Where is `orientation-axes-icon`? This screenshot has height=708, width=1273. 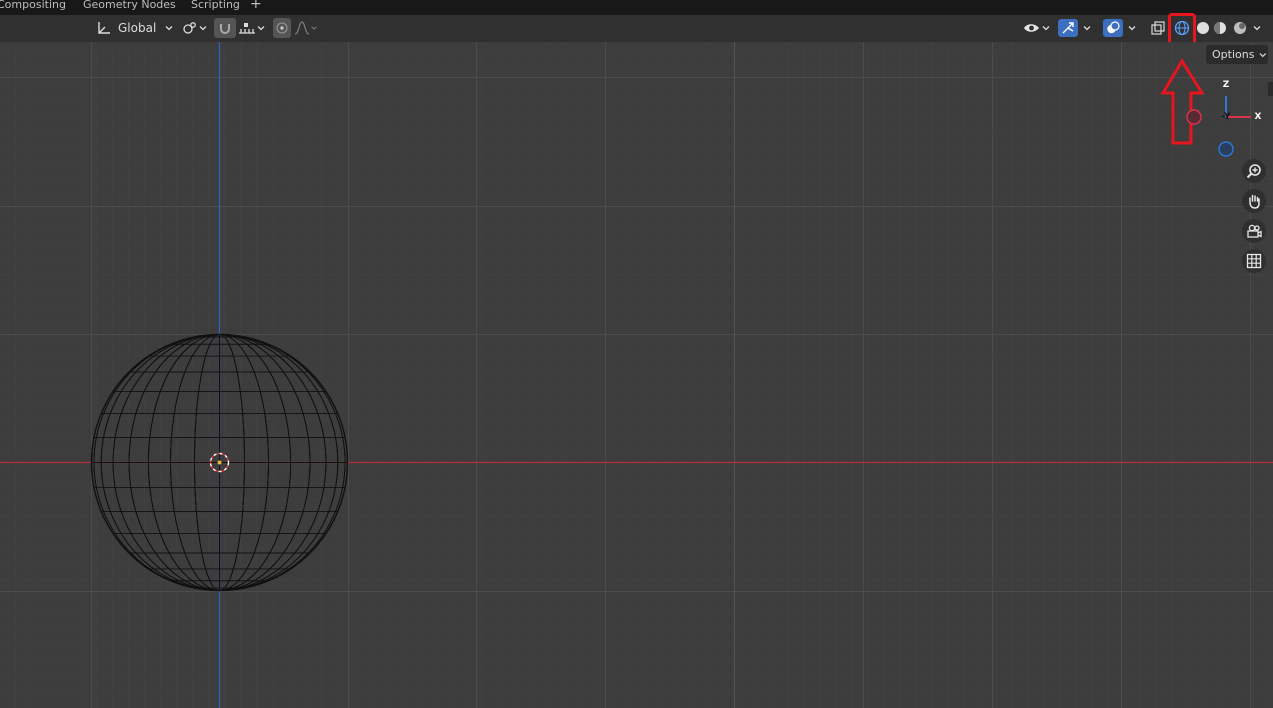
orientation-axes-icon is located at coordinates (104, 28).